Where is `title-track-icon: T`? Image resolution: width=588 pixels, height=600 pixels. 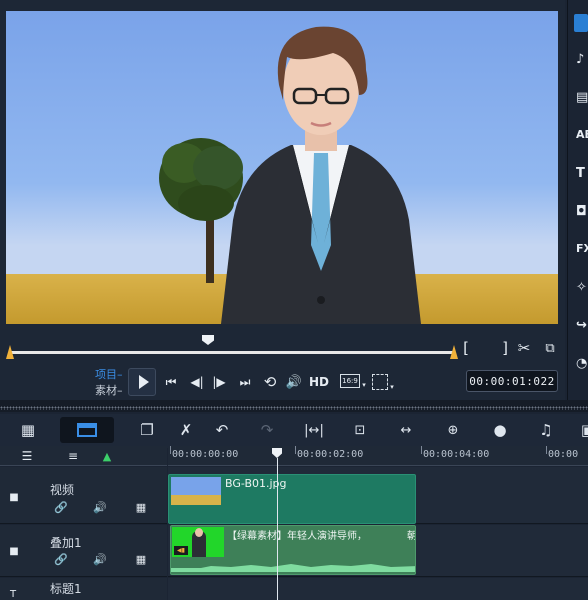
title-track-icon: T is located at coordinates (13, 594).